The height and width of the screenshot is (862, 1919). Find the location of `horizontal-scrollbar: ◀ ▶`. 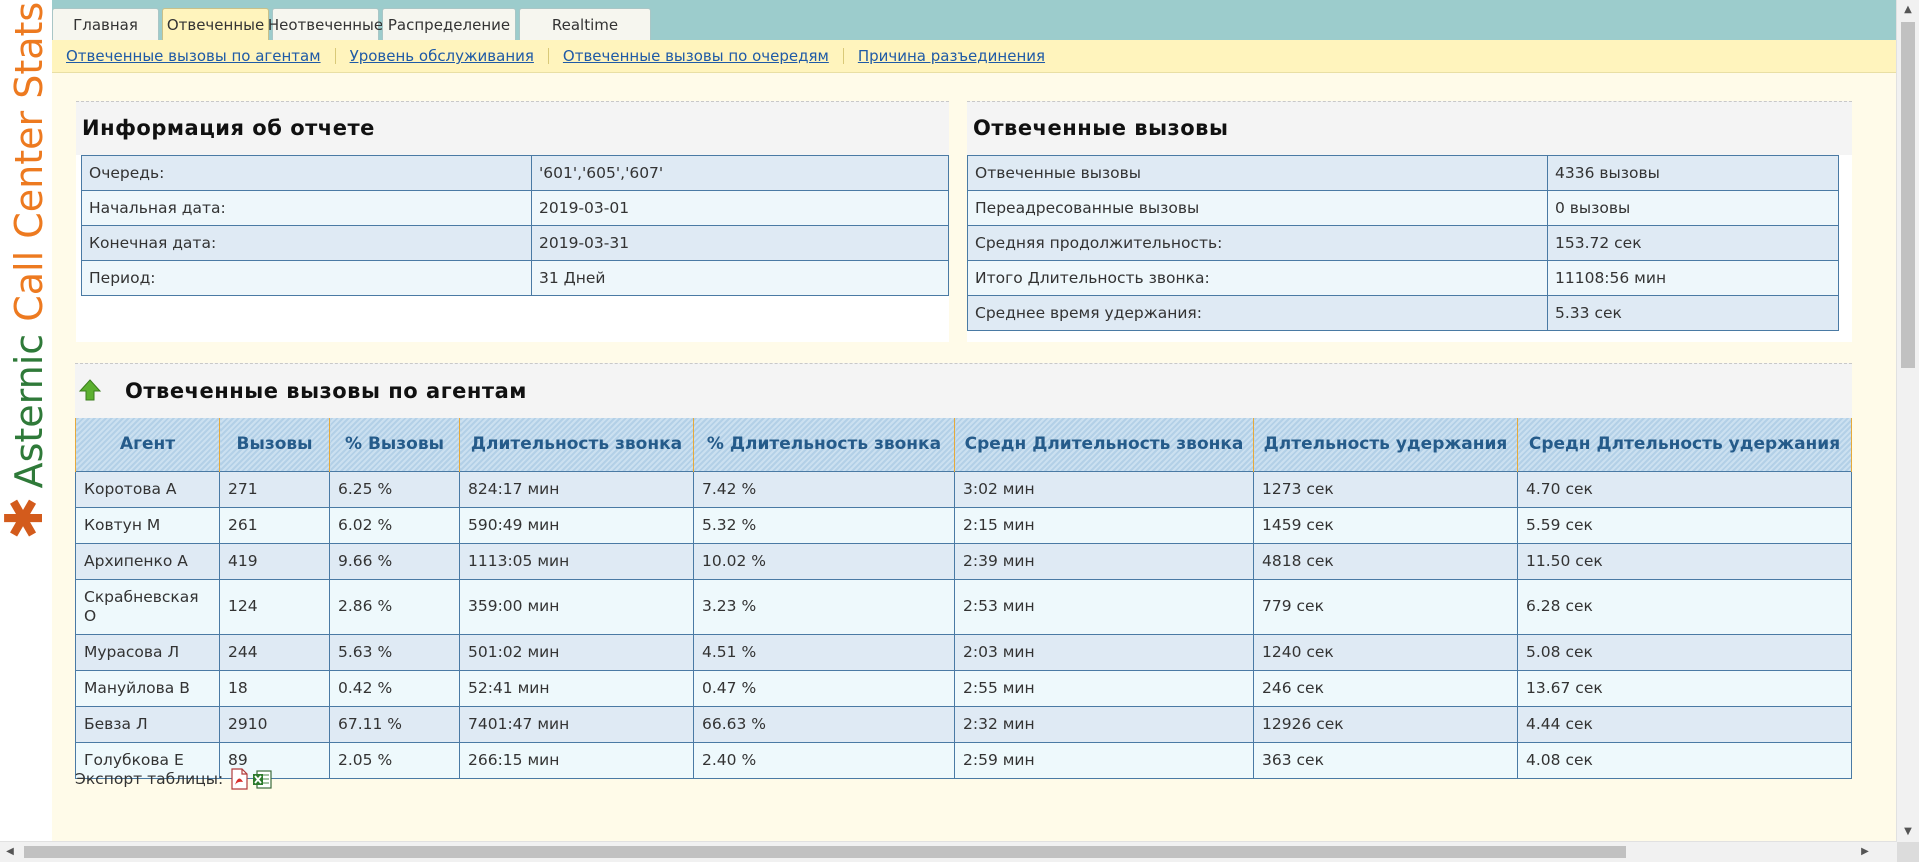

horizontal-scrollbar: ◀ ▶ is located at coordinates (948, 851).